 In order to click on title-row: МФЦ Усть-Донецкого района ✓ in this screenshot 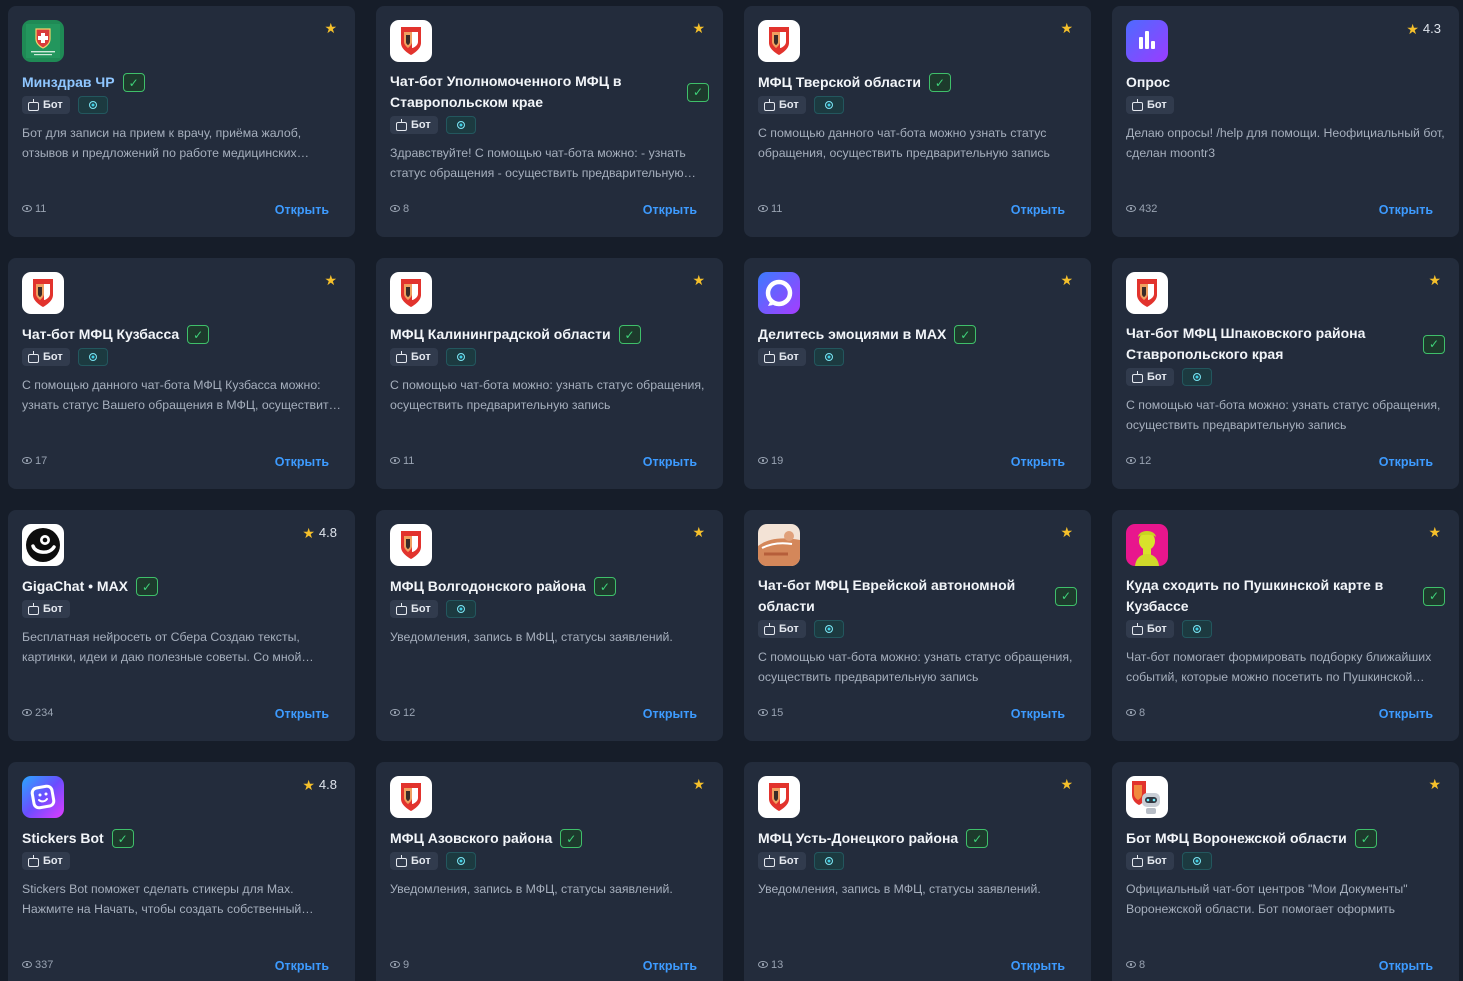, I will do `click(917, 838)`.